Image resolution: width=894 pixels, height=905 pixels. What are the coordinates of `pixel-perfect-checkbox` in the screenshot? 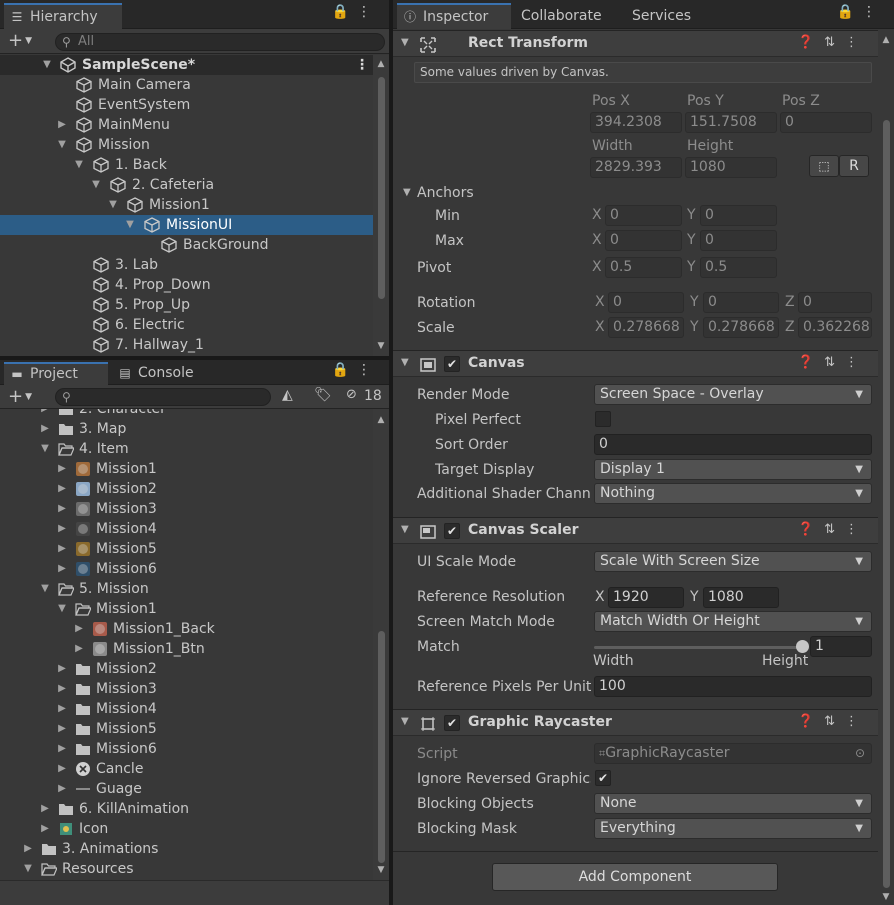 It's located at (603, 419).